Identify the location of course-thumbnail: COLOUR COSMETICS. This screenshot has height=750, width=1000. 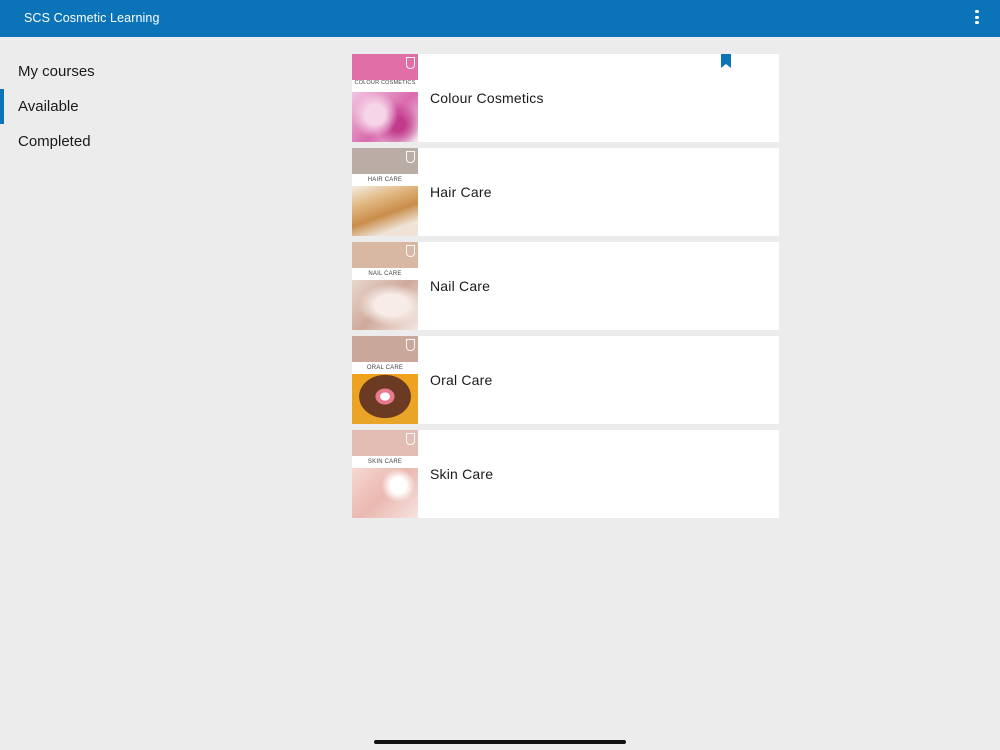
(385, 98).